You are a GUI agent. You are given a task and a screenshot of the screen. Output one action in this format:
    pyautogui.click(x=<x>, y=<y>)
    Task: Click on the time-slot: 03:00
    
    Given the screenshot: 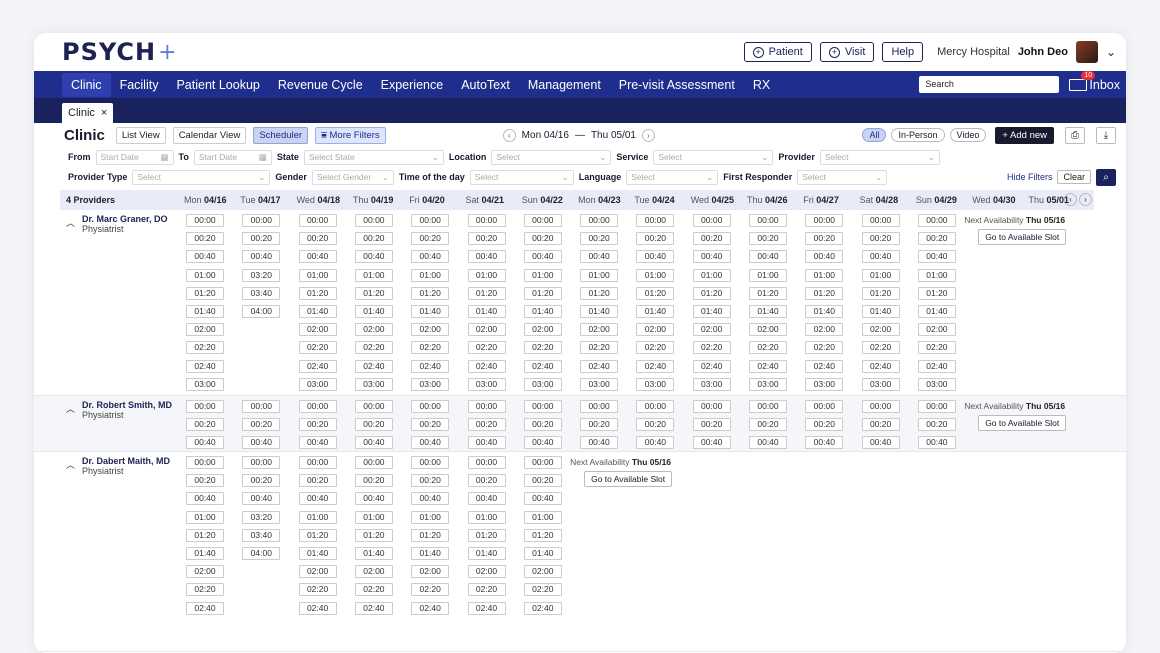 What is the action you would take?
    pyautogui.click(x=655, y=384)
    